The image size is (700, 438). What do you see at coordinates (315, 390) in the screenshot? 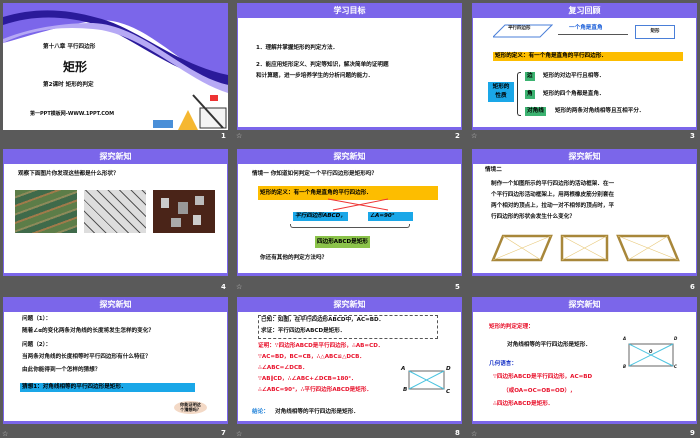
I see `proof-line-5: ∴∠ABC=90°，∴平行四边形ABCD是矩形．` at bounding box center [315, 390].